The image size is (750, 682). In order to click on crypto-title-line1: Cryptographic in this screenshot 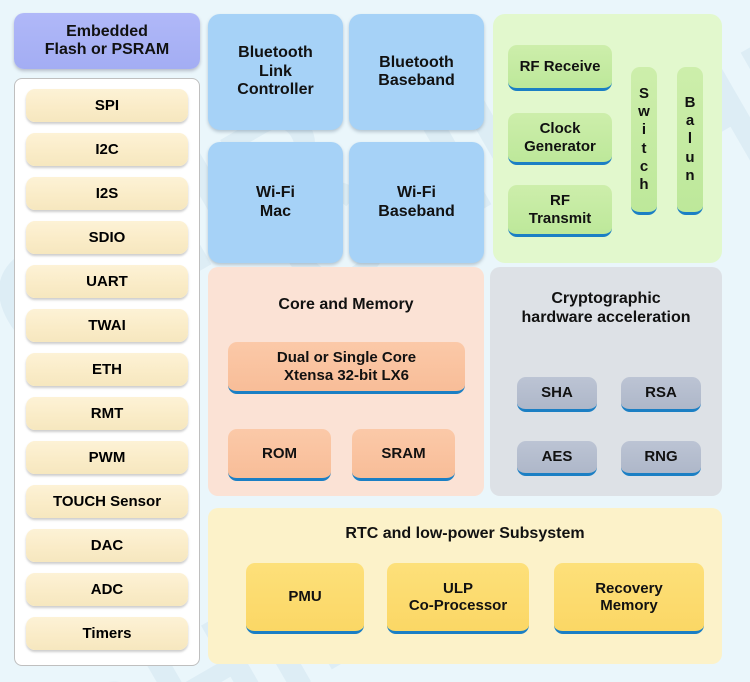, I will do `click(606, 298)`.